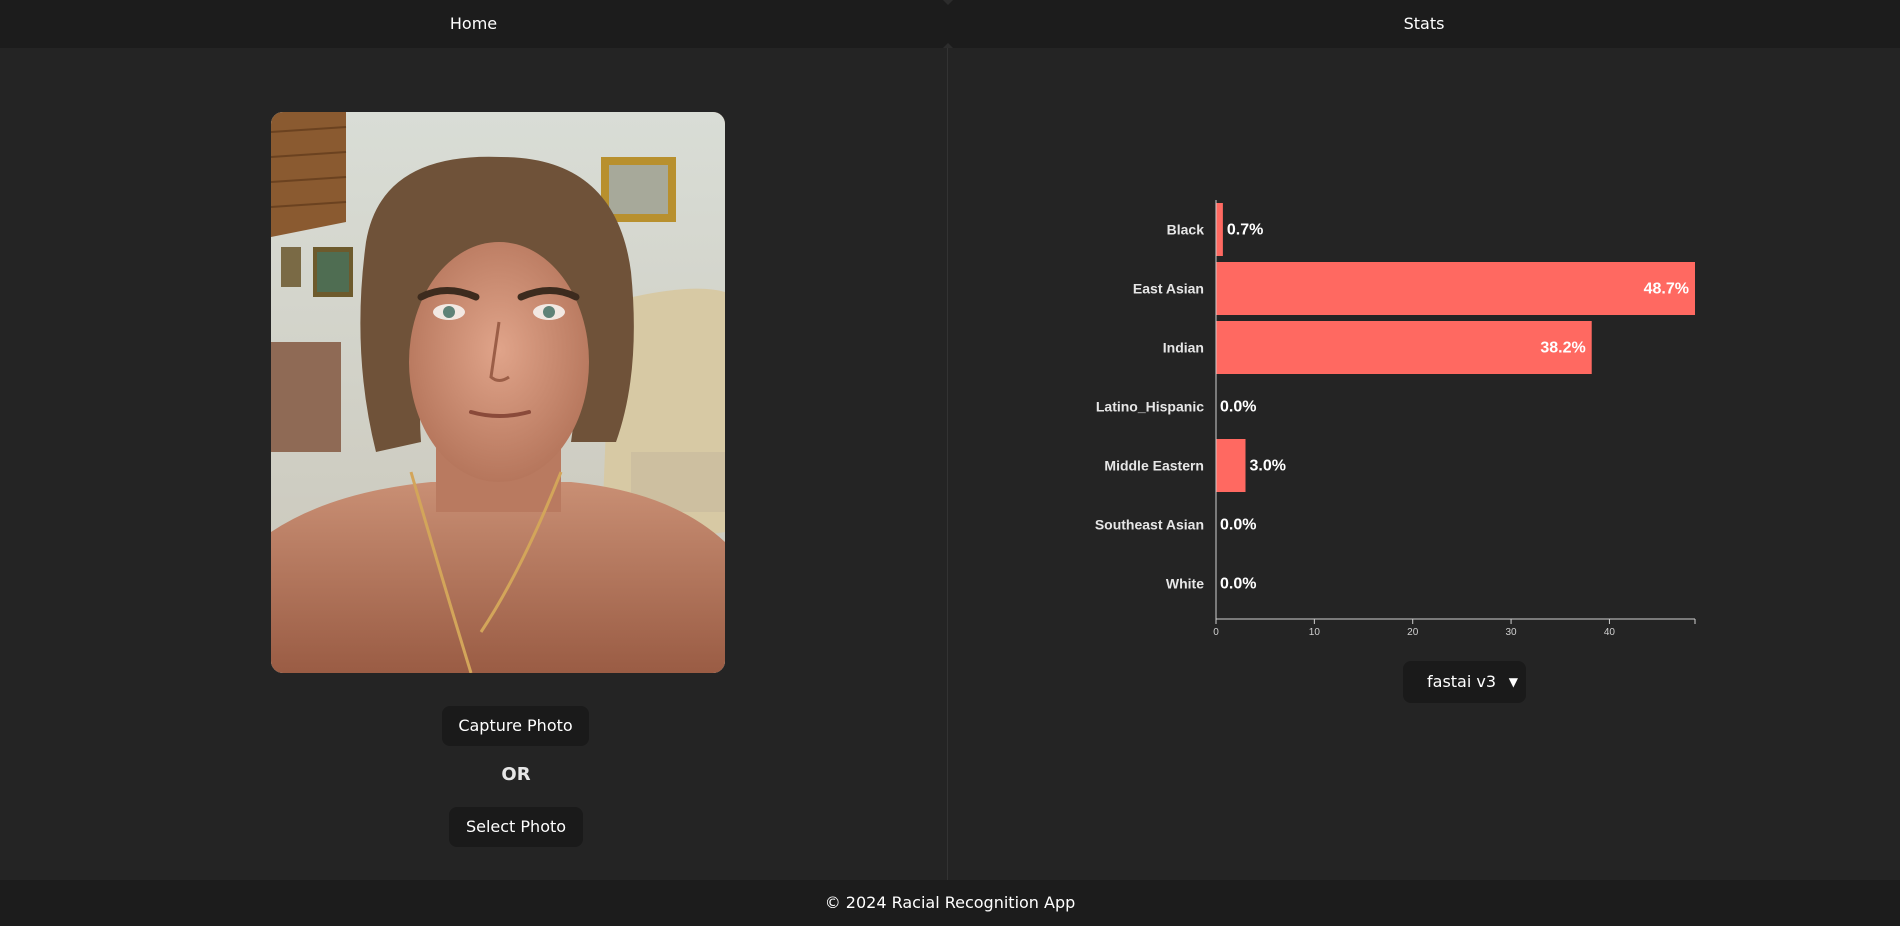 The width and height of the screenshot is (1900, 926). What do you see at coordinates (1216, 632) in the screenshot?
I see `x-tick-label: 0` at bounding box center [1216, 632].